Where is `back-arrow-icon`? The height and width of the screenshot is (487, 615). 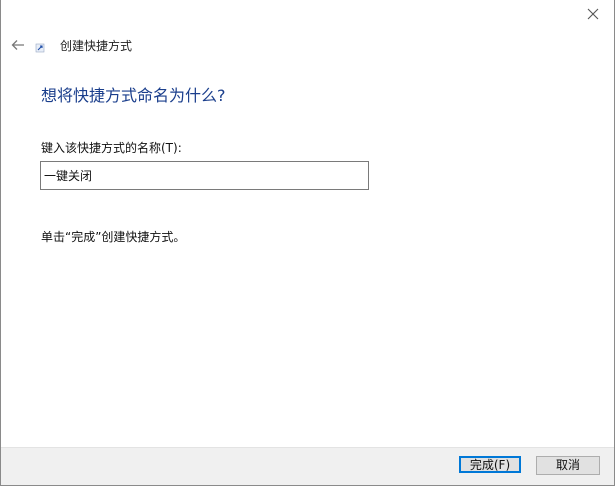
back-arrow-icon is located at coordinates (17, 45).